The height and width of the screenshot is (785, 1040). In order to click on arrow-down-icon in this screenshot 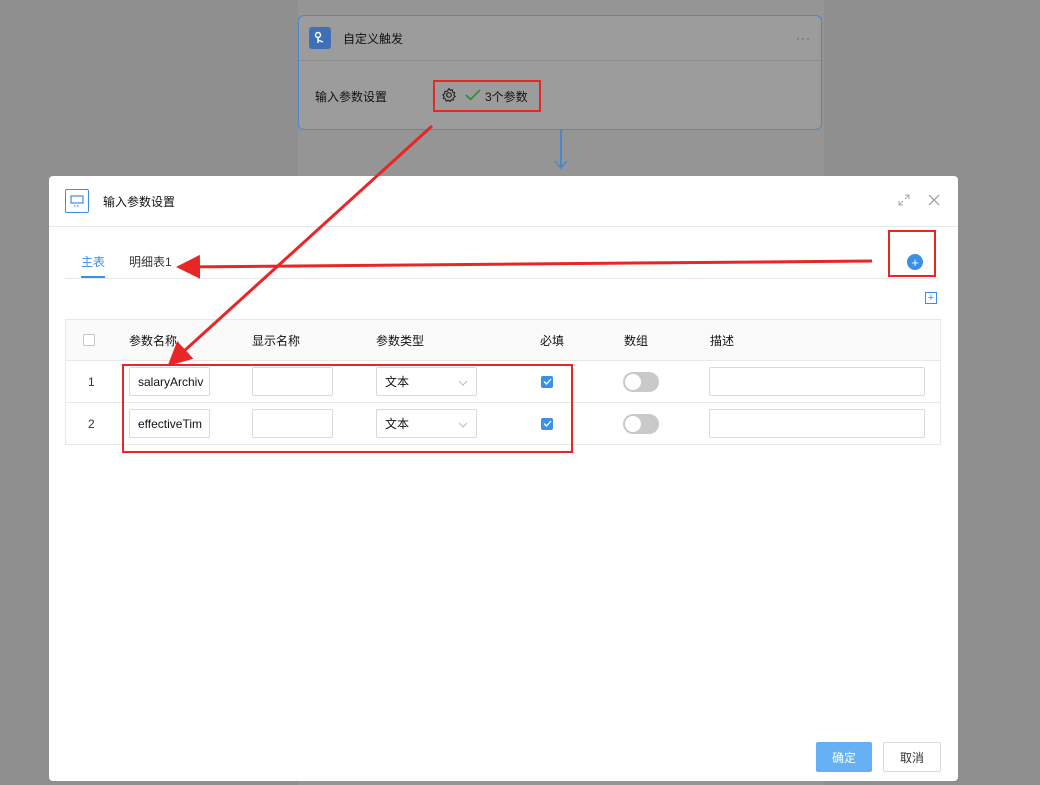, I will do `click(561, 165)`.